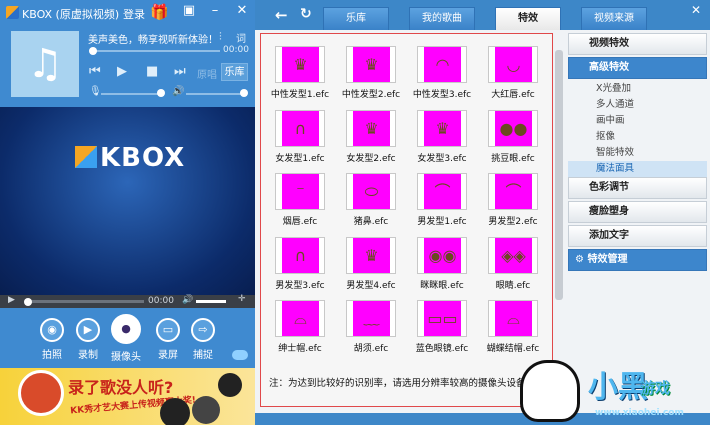 The height and width of the screenshot is (425, 710). I want to click on effect-label: 女发型3.efc, so click(442, 158).